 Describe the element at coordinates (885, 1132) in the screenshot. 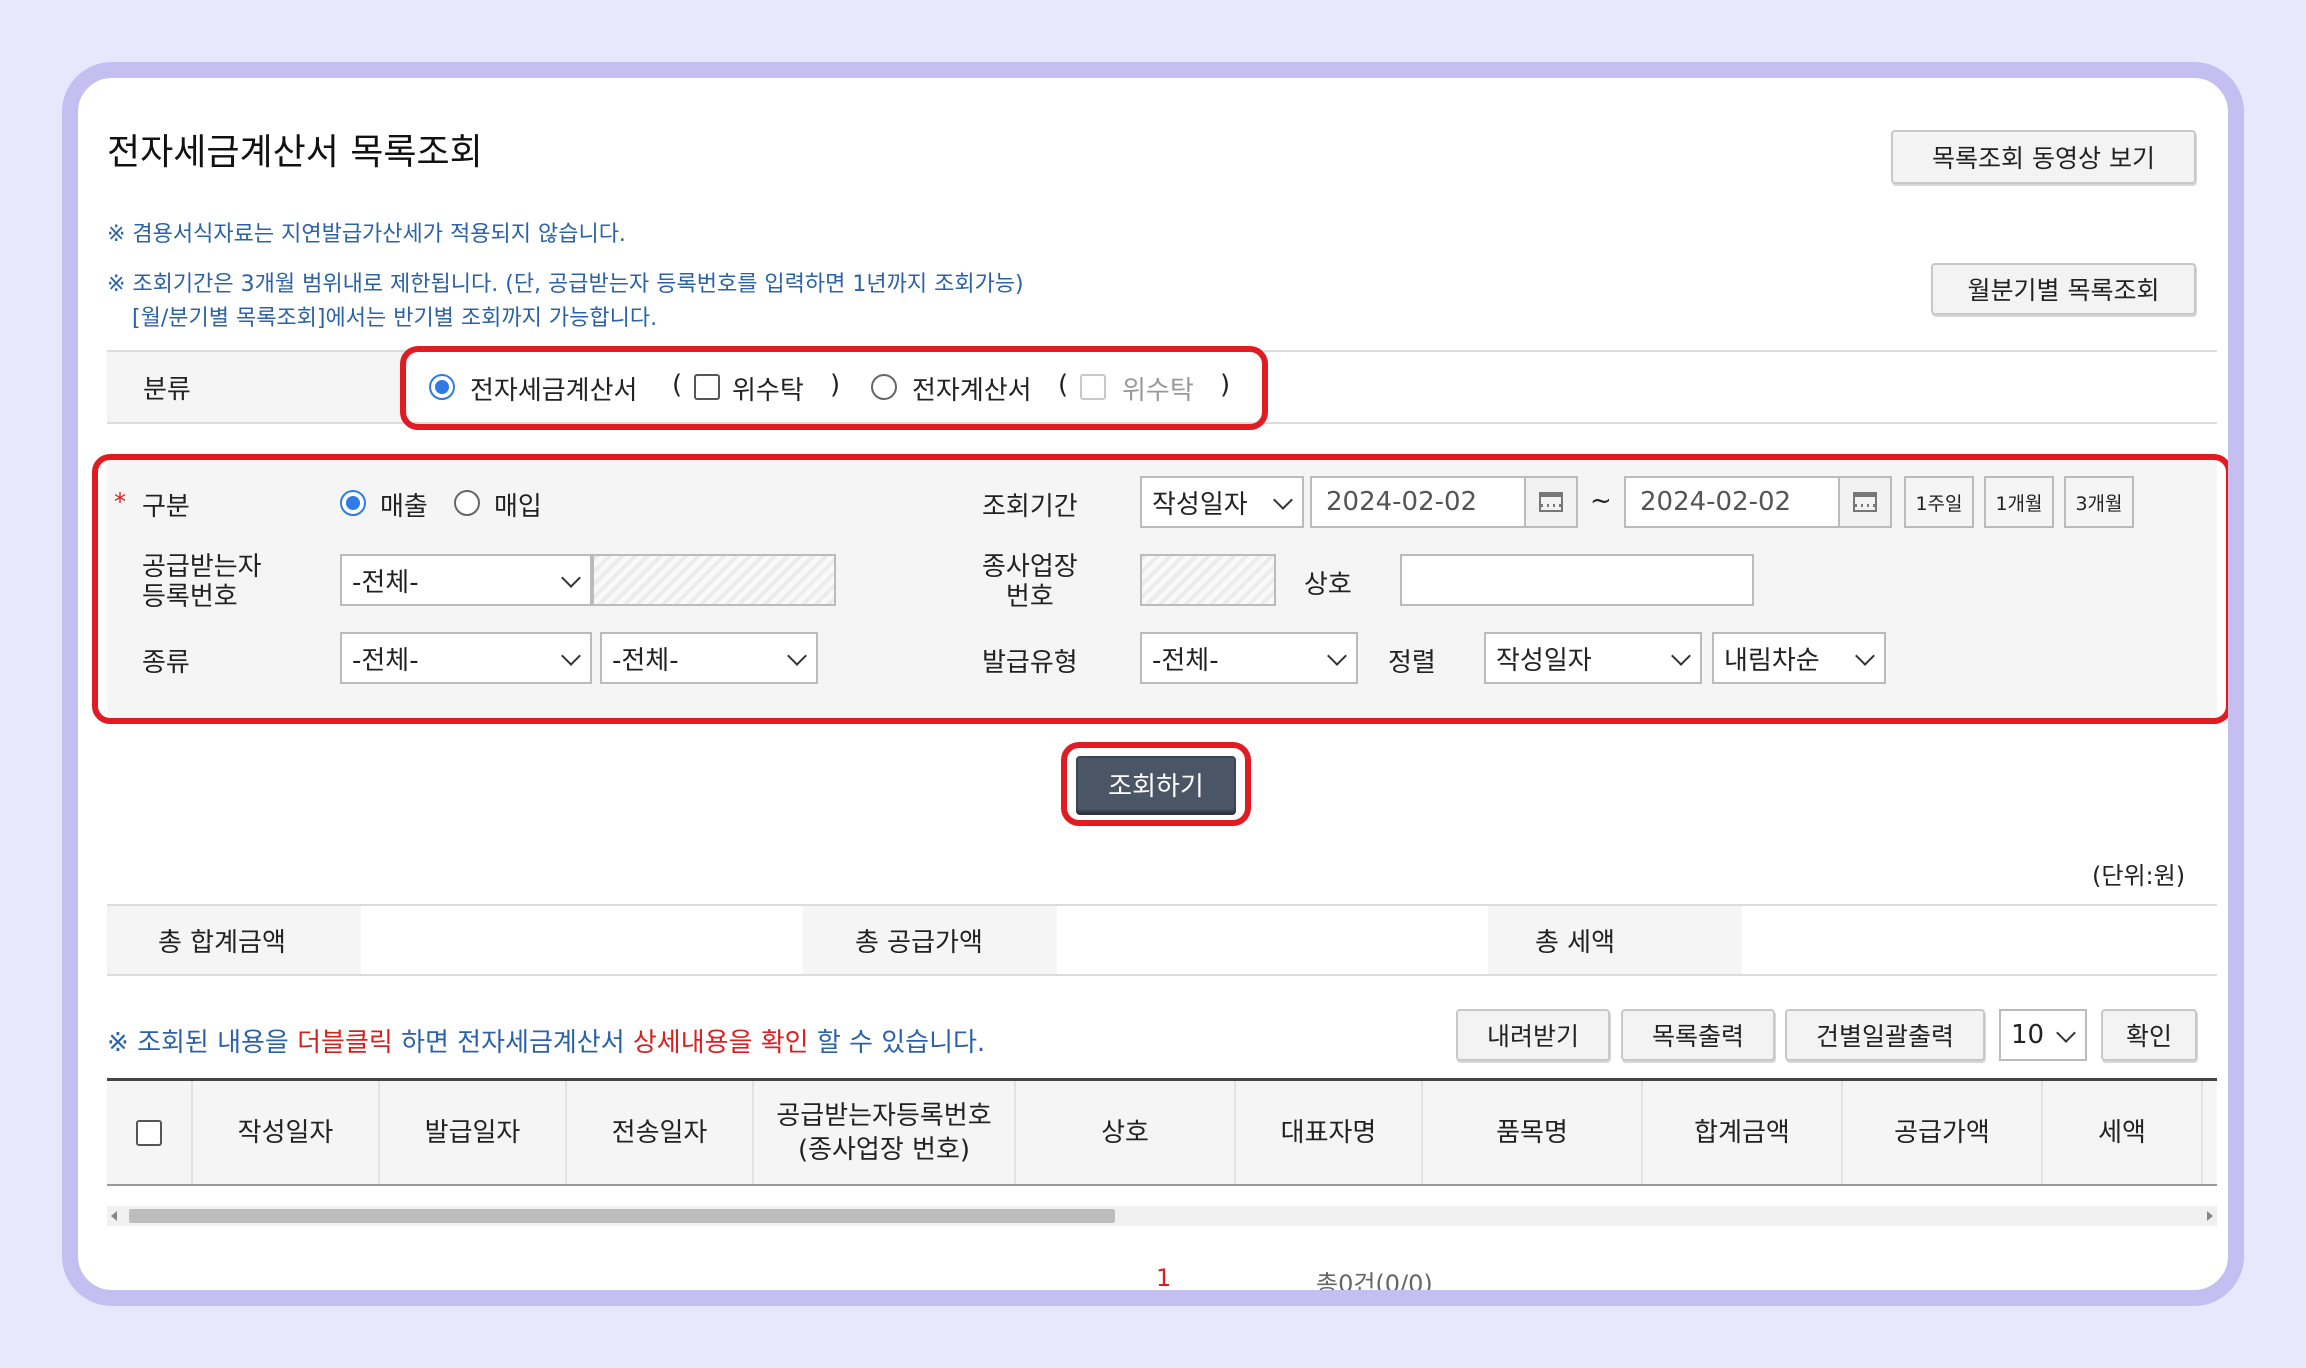

I see `col-buyer-reg: 공급받는자등록번호 (종사업장 번호)` at that location.